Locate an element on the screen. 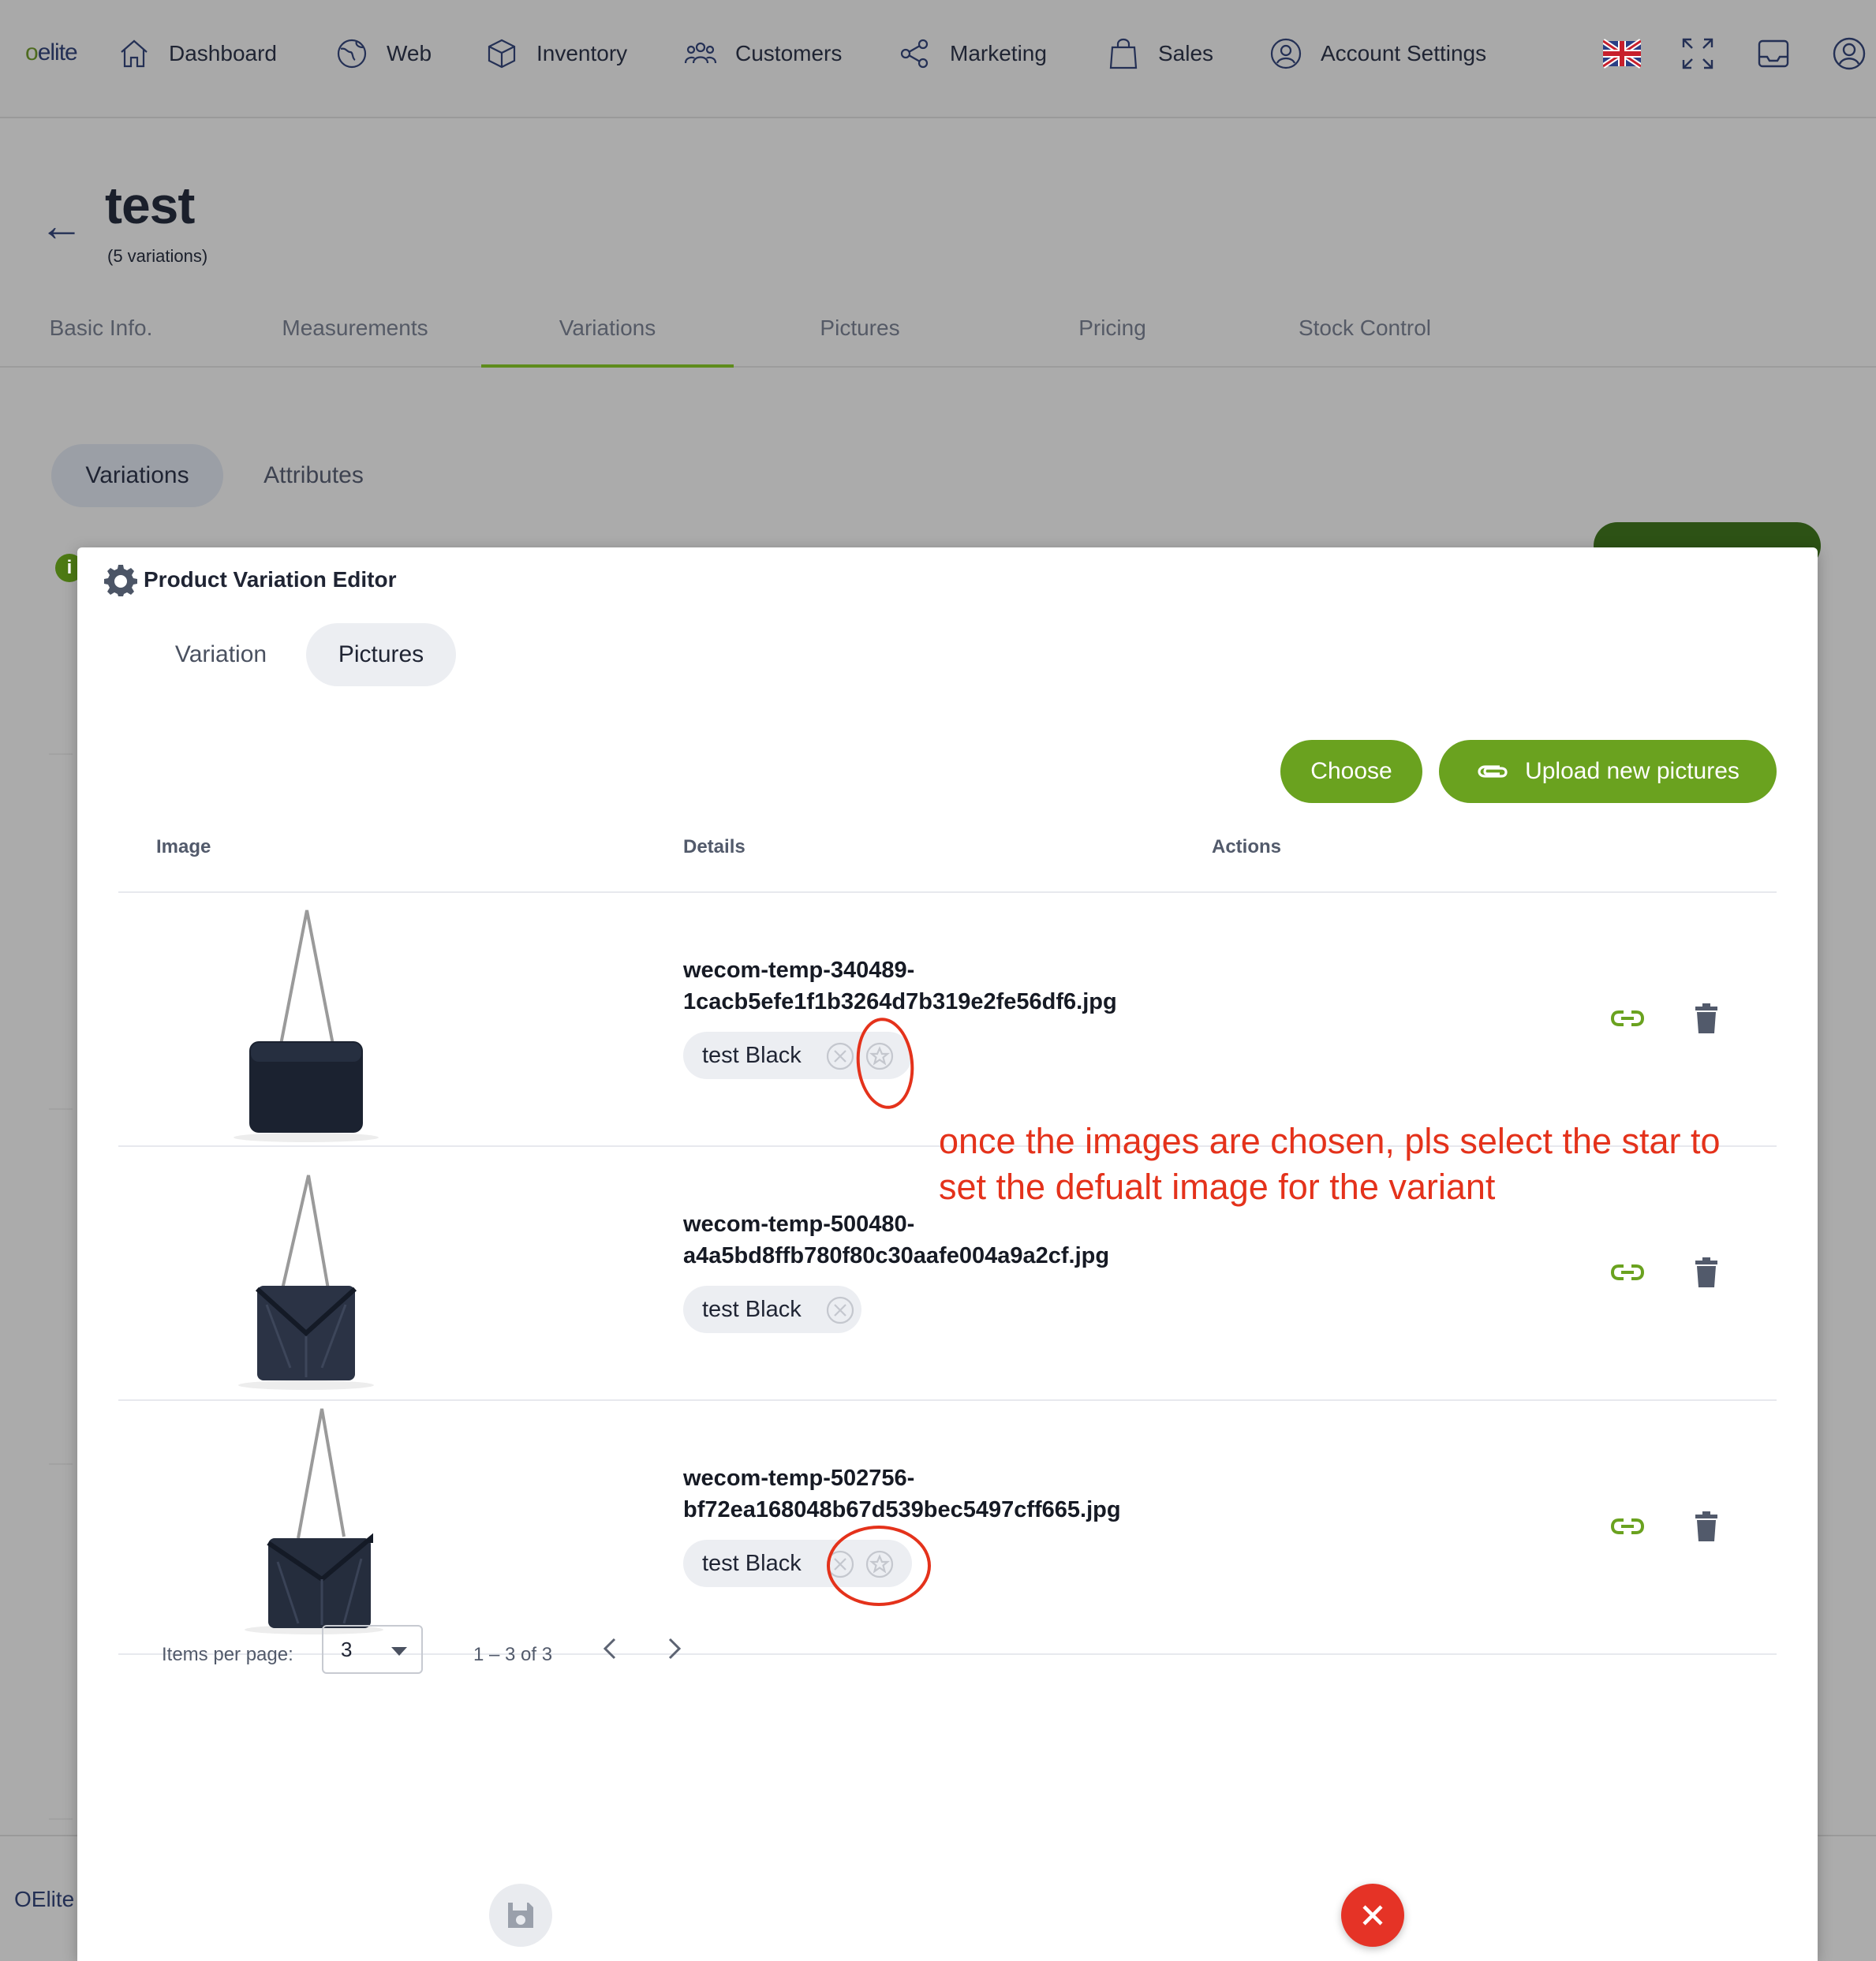  previous-page-button is located at coordinates (610, 1648).